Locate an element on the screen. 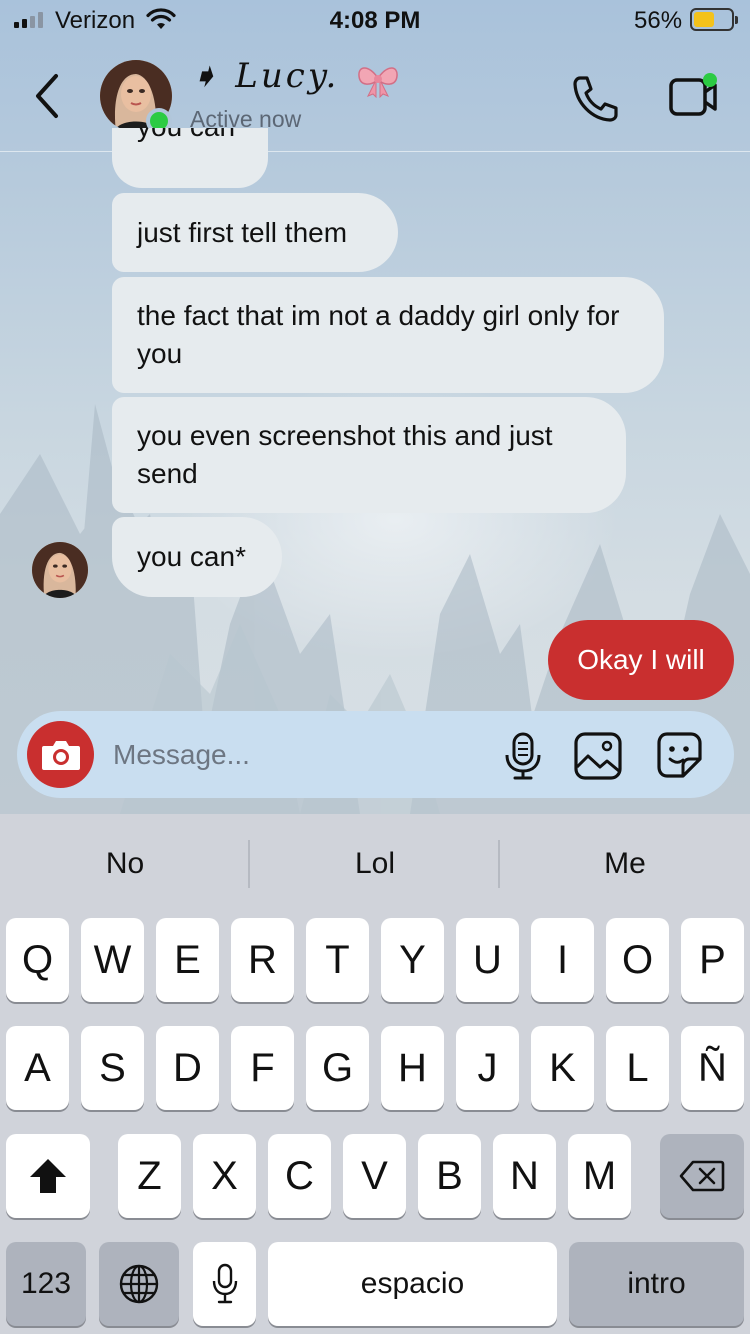  key-x: X is located at coordinates (224, 1176).